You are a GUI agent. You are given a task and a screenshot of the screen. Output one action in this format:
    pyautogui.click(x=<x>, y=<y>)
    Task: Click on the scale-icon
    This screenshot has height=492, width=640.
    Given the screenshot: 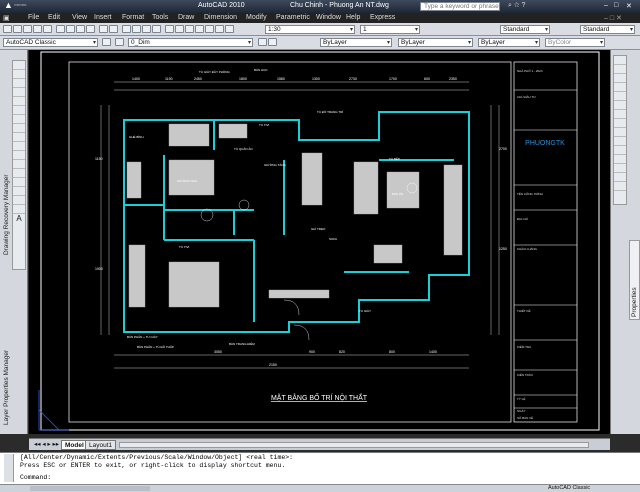 What is the action you would take?
    pyautogui.click(x=620, y=123)
    